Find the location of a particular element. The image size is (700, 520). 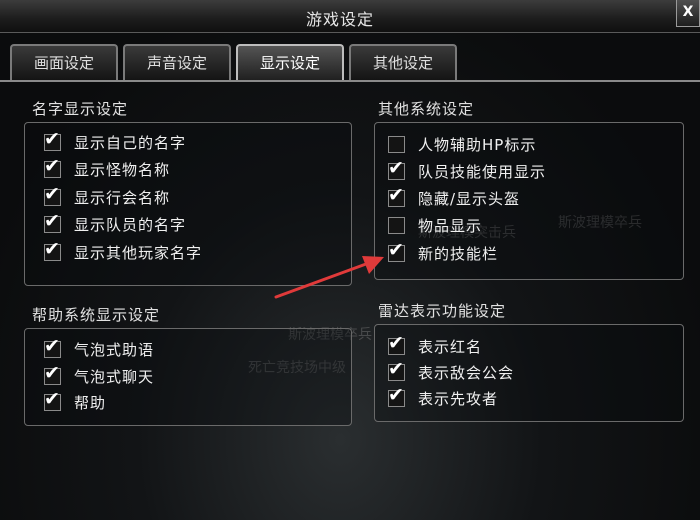

arrow-shaft is located at coordinates (321, 280).